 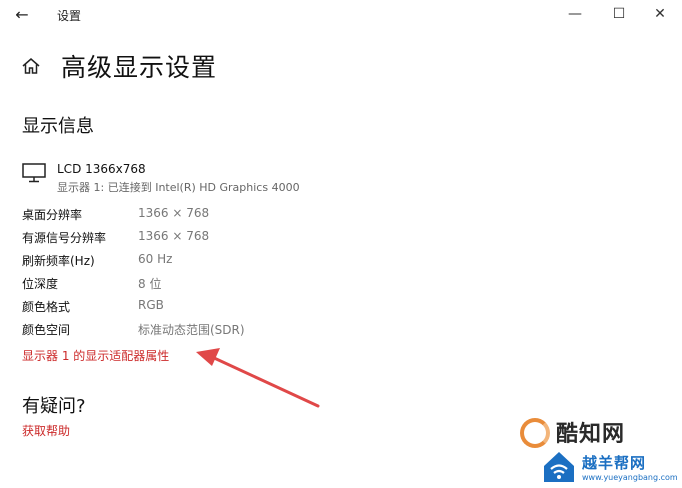 What do you see at coordinates (46, 430) in the screenshot?
I see `get-help-link: 获取帮助` at bounding box center [46, 430].